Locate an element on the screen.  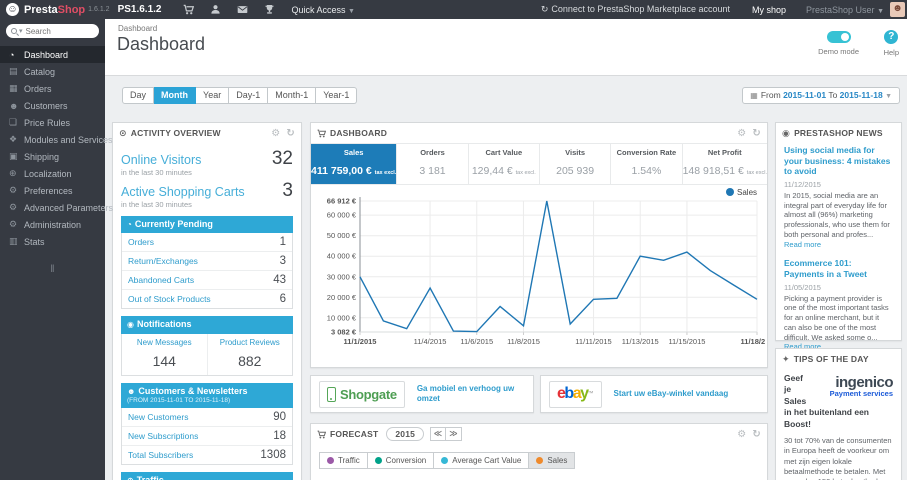
customer-icon is located at coordinates (215, 9).